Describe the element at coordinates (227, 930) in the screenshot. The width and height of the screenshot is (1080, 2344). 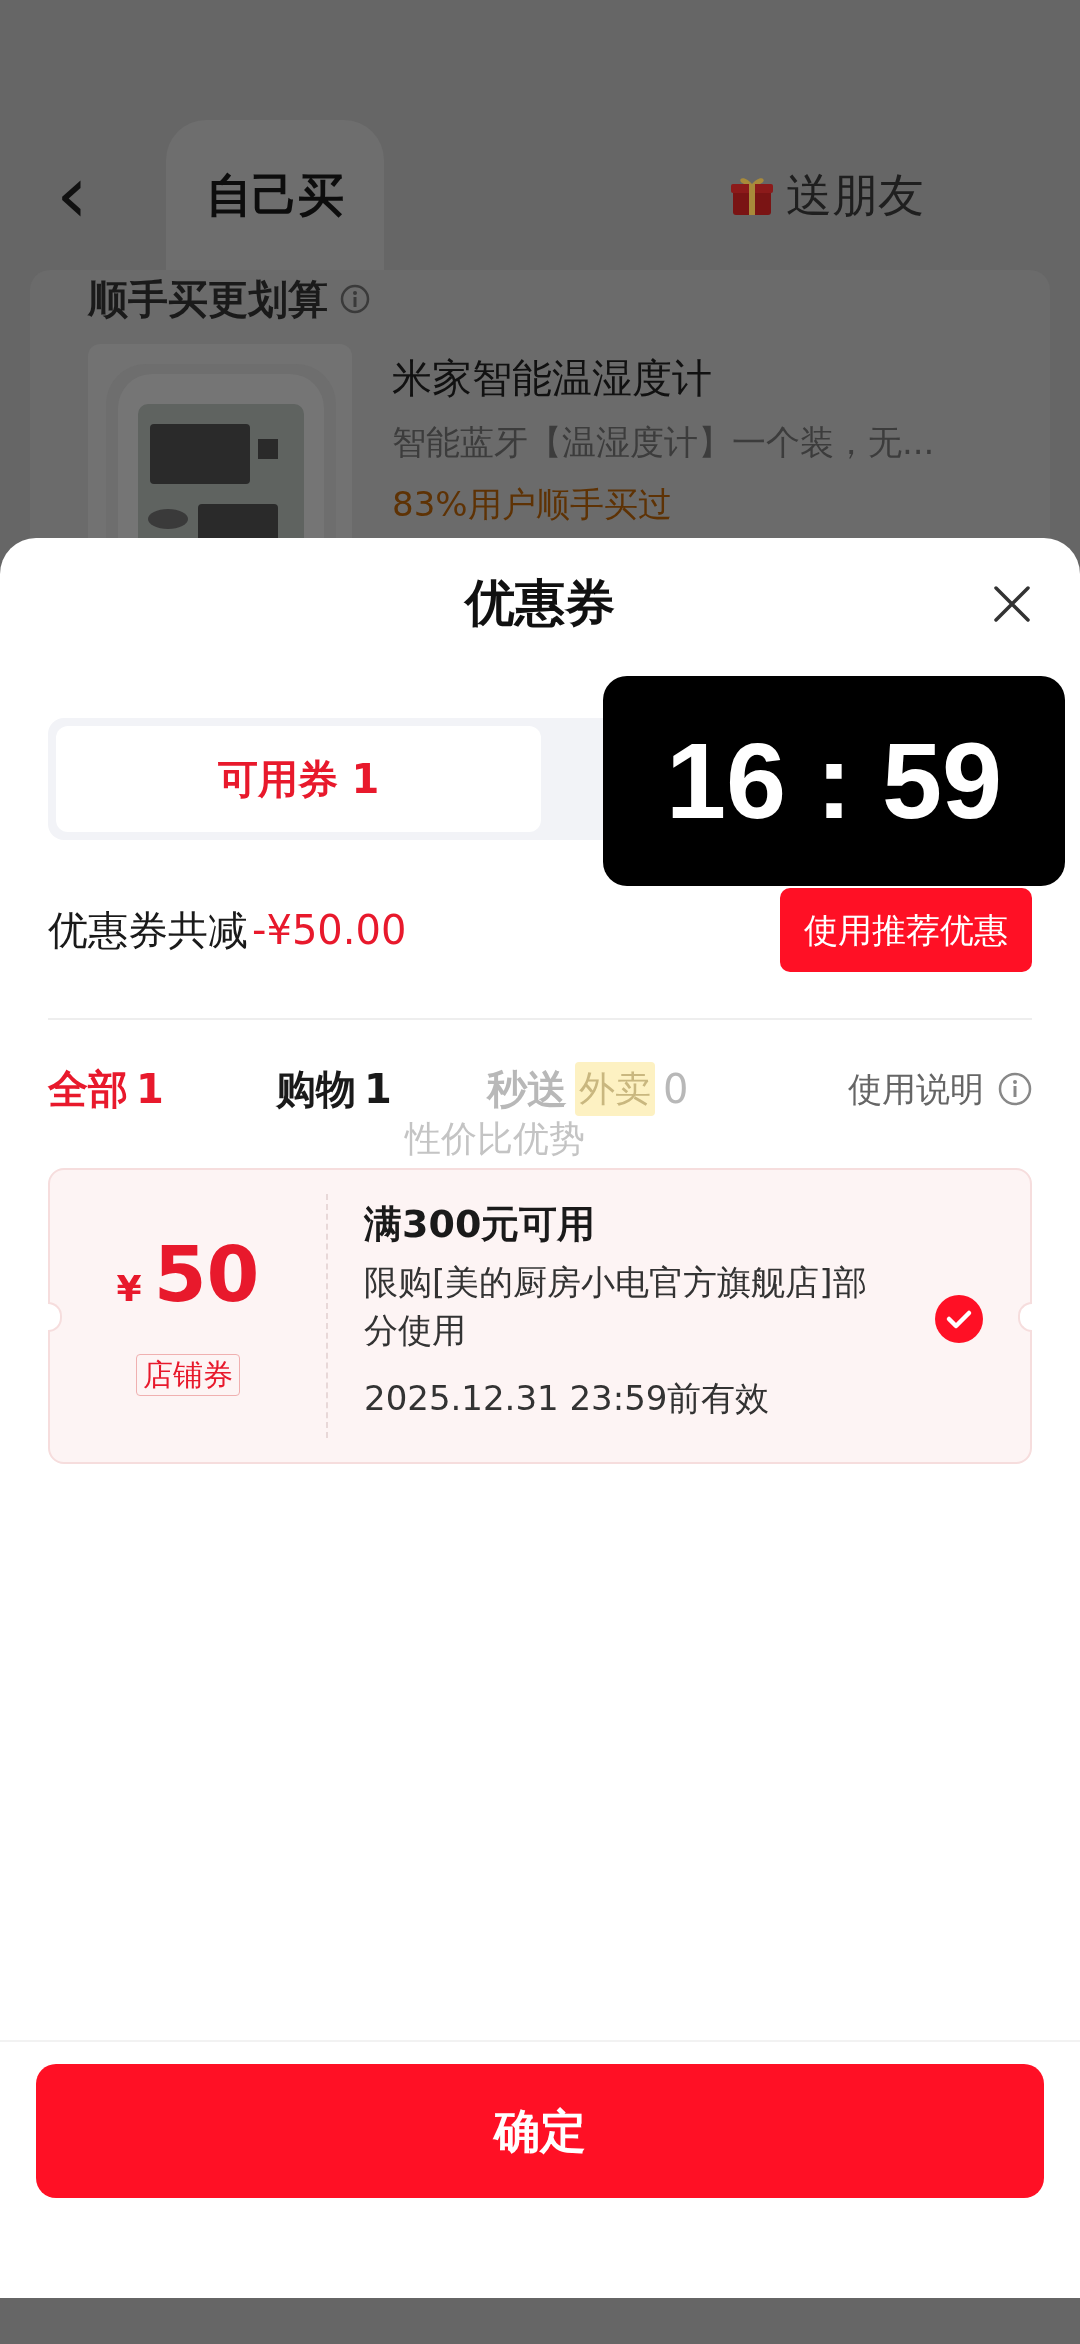
I see `discount-summary: 优惠券共减-¥50.00` at that location.